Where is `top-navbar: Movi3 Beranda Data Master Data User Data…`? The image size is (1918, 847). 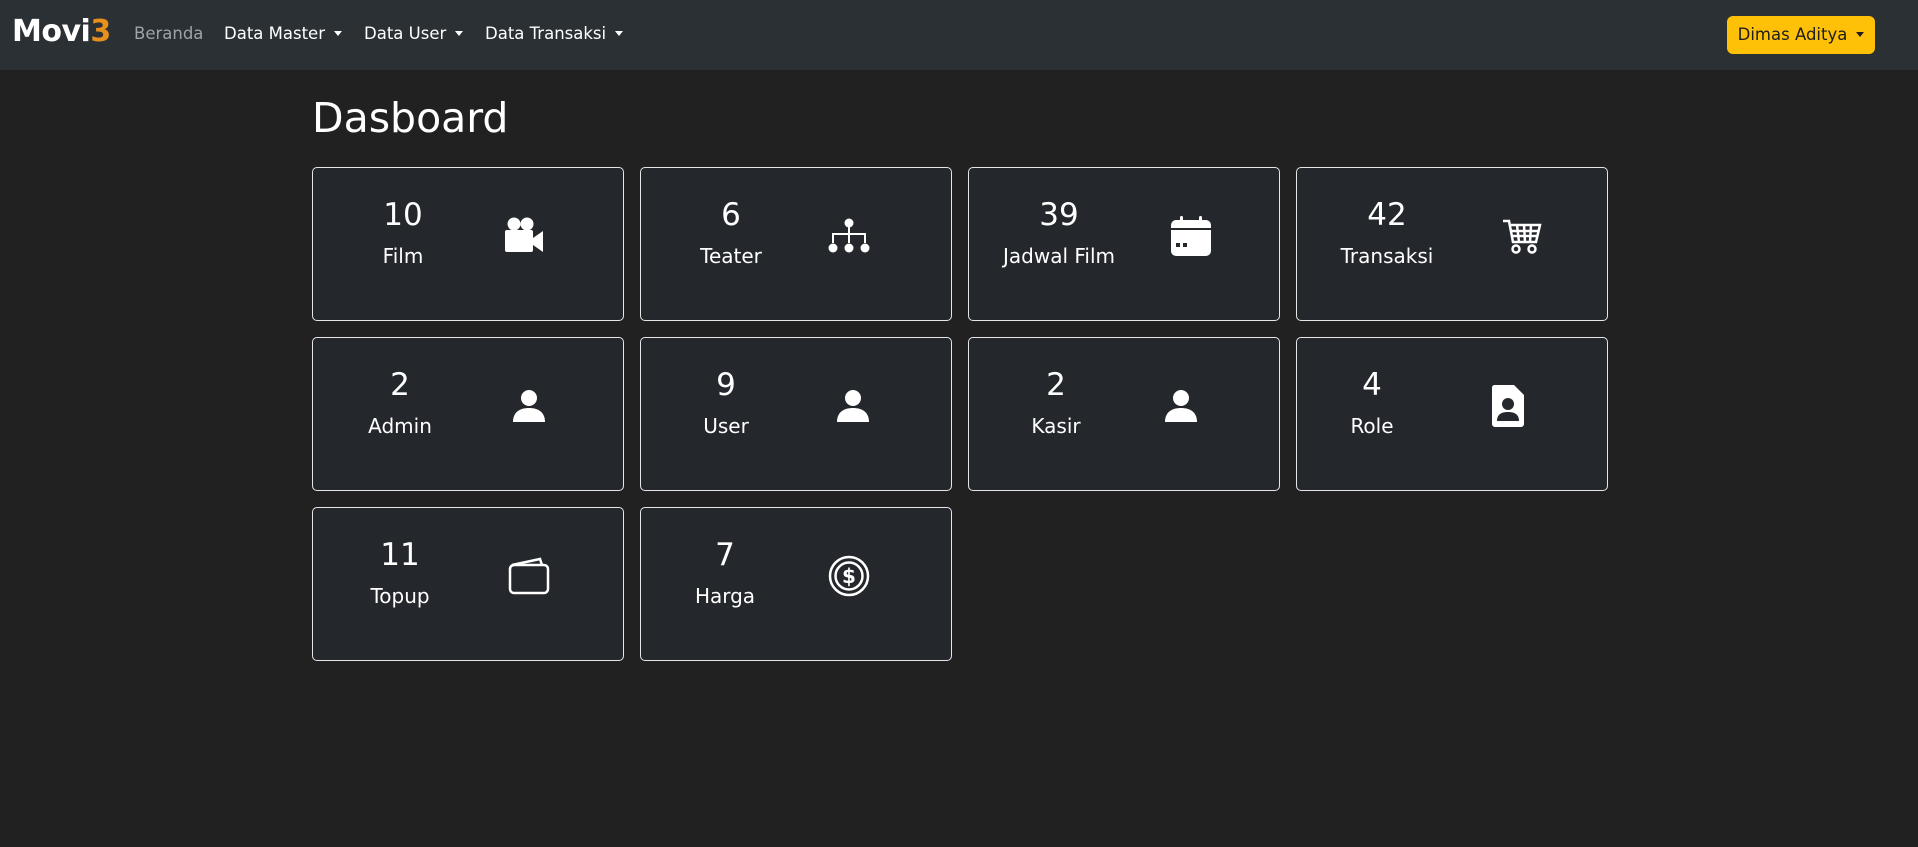
top-navbar: Movi3 Beranda Data Master Data User Data… is located at coordinates (959, 35).